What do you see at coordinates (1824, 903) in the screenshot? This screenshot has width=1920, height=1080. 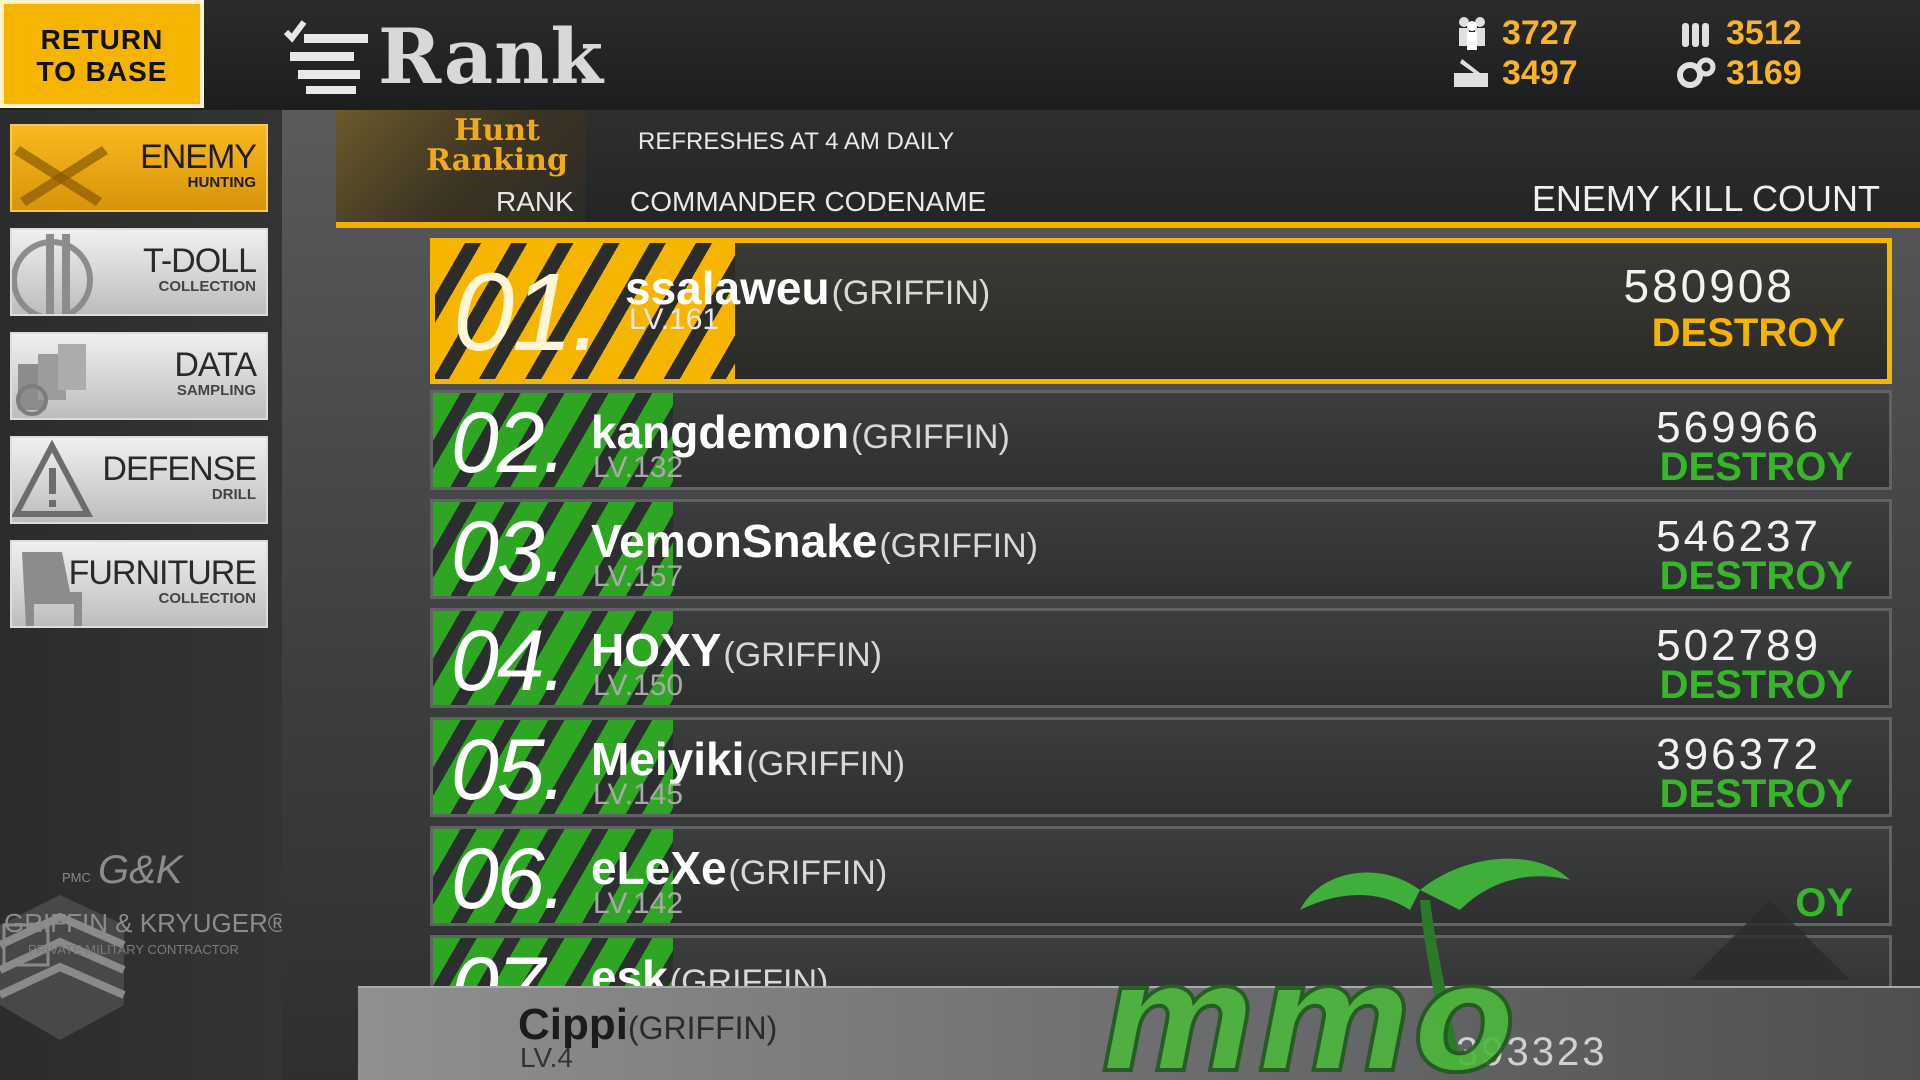 I see `status-label: OY` at bounding box center [1824, 903].